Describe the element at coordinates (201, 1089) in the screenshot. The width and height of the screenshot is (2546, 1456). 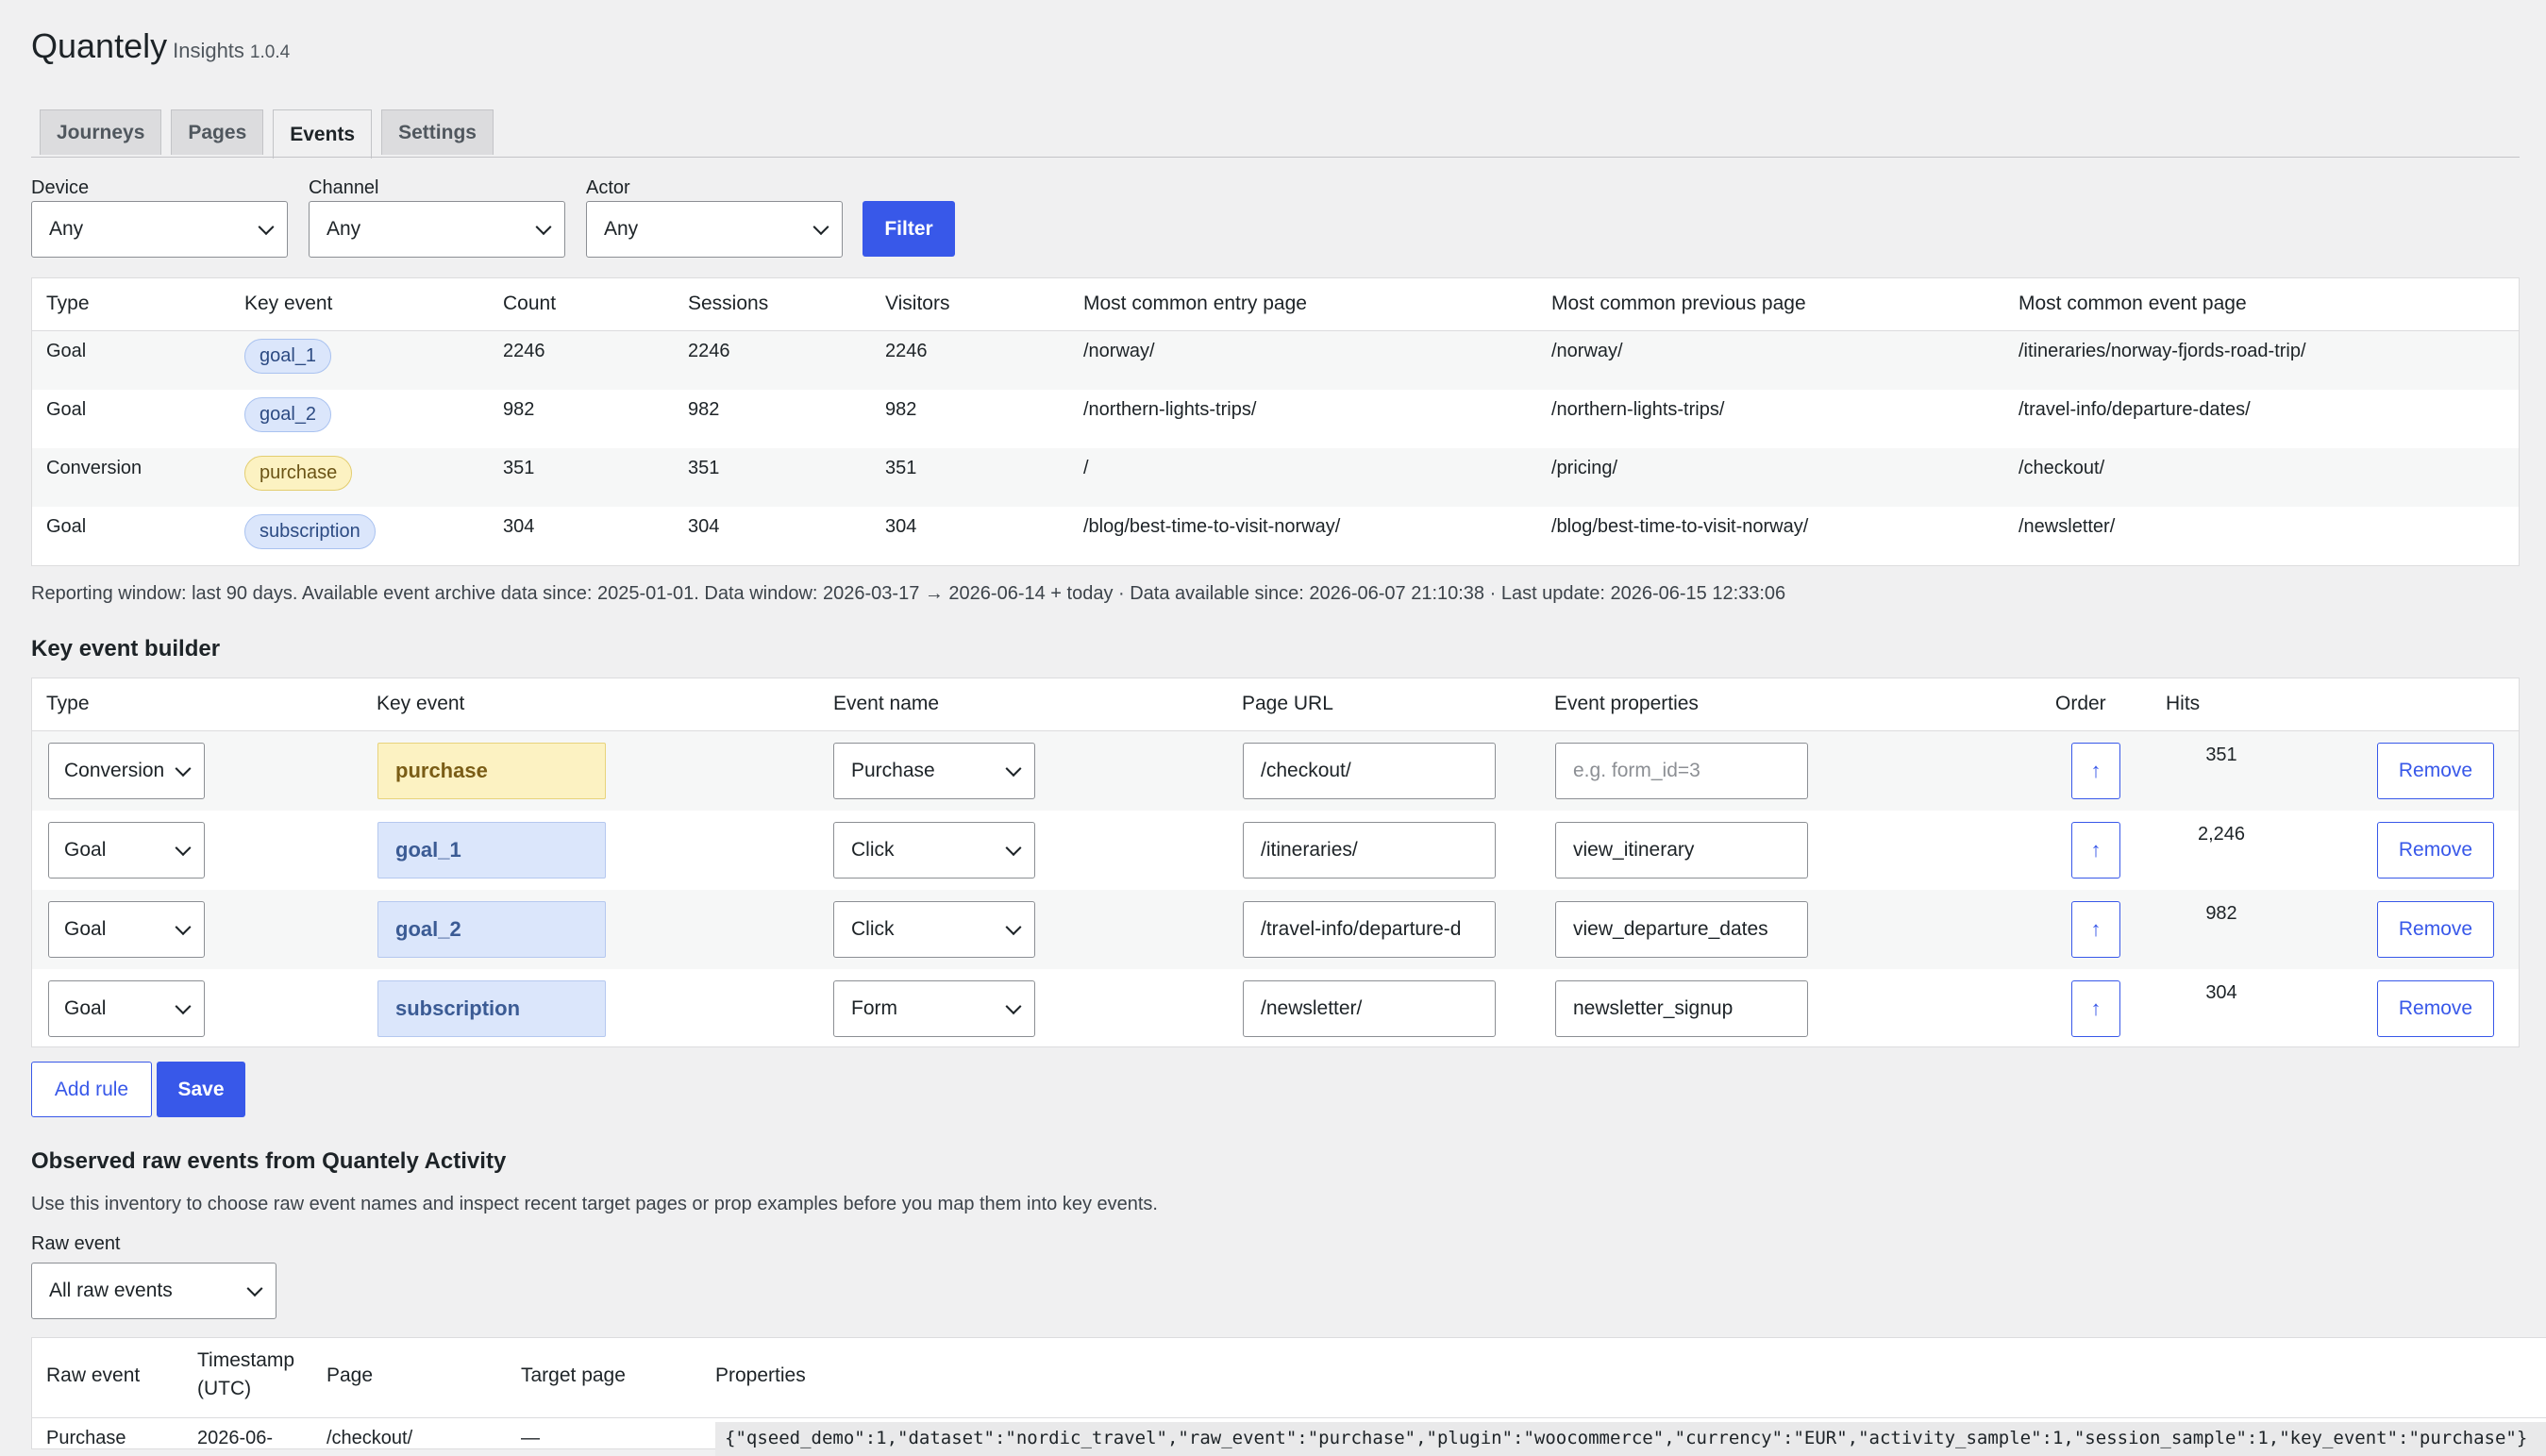
I see `save-button: Save` at that location.